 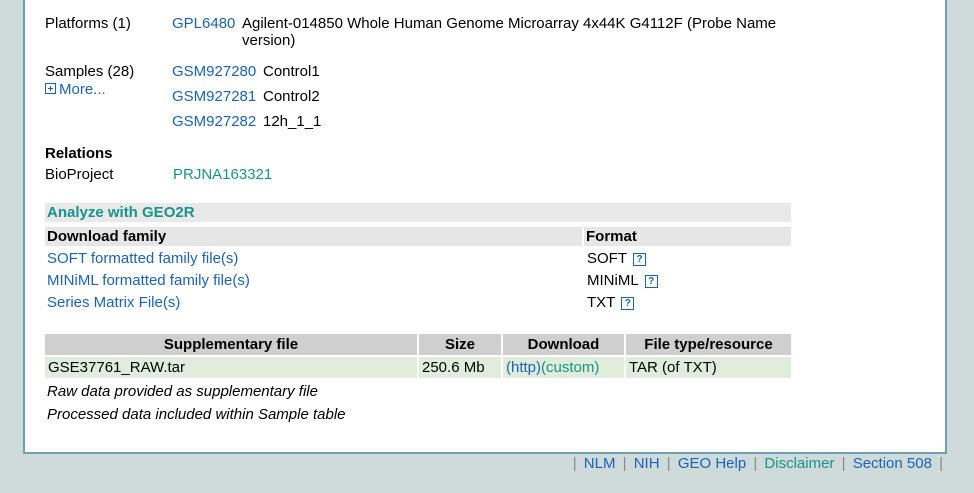 What do you see at coordinates (231, 367) in the screenshot?
I see `supplementary-file-name: GSE37761_RAW.tar` at bounding box center [231, 367].